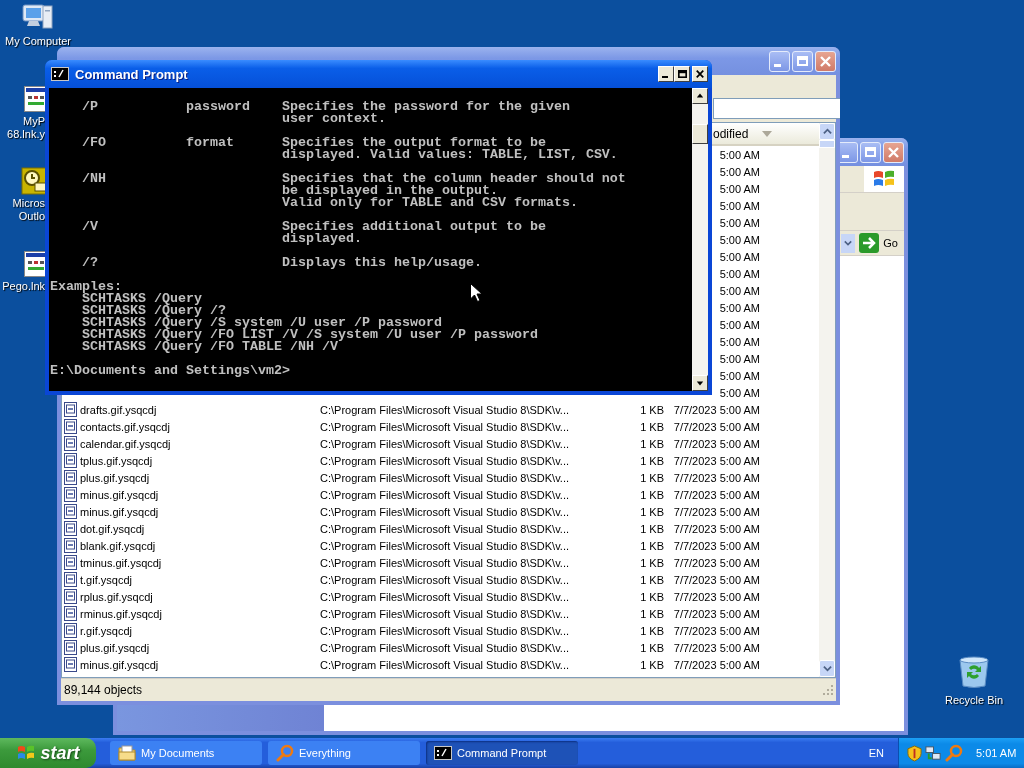  What do you see at coordinates (117, 596) in the screenshot?
I see `table-cell-text: rplus.gif.ysqcdj` at bounding box center [117, 596].